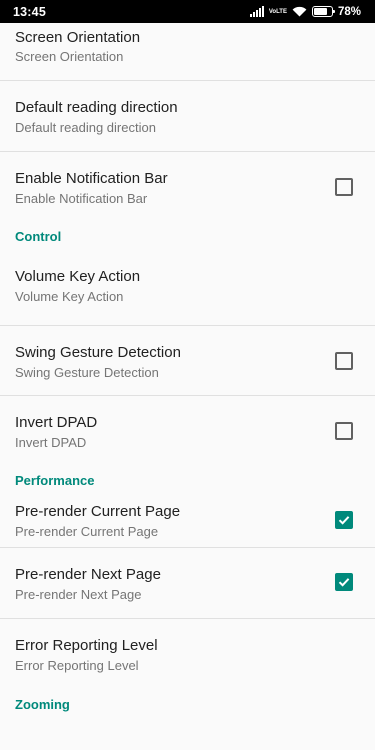  What do you see at coordinates (98, 352) in the screenshot?
I see `pref-title: Swing Gesture Detection` at bounding box center [98, 352].